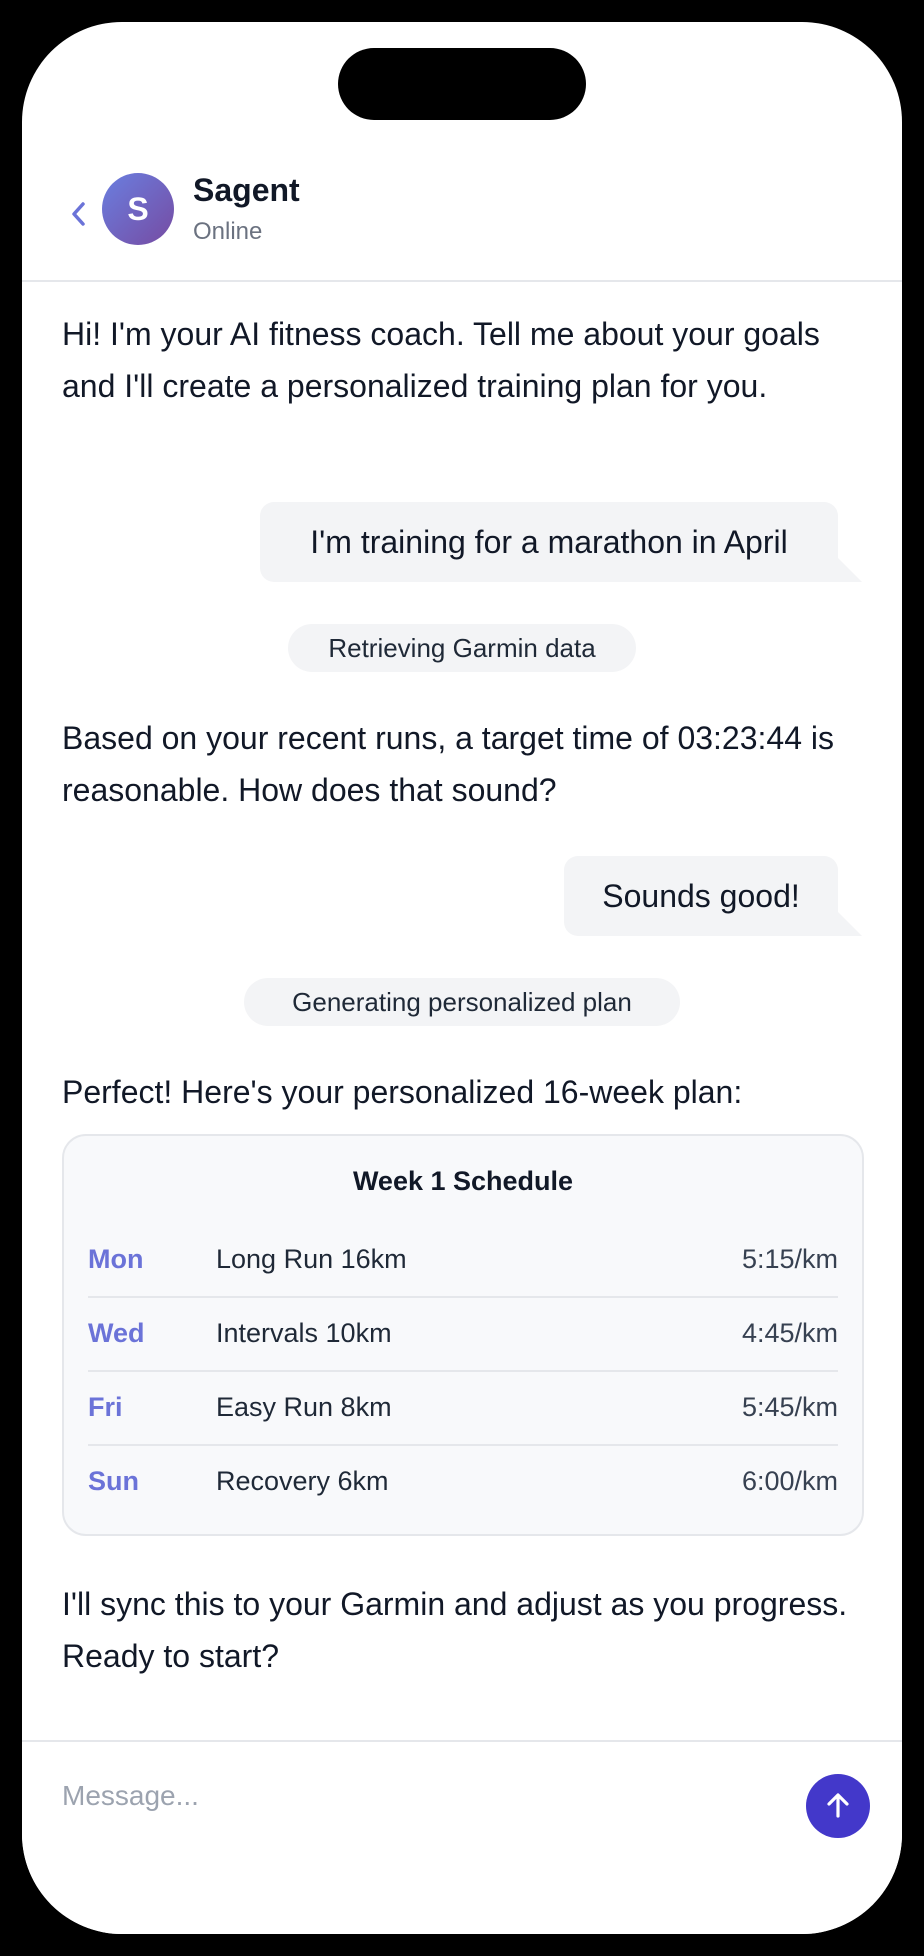  Describe the element at coordinates (304, 1333) in the screenshot. I see `schedule-workout: Intervals 10km` at that location.